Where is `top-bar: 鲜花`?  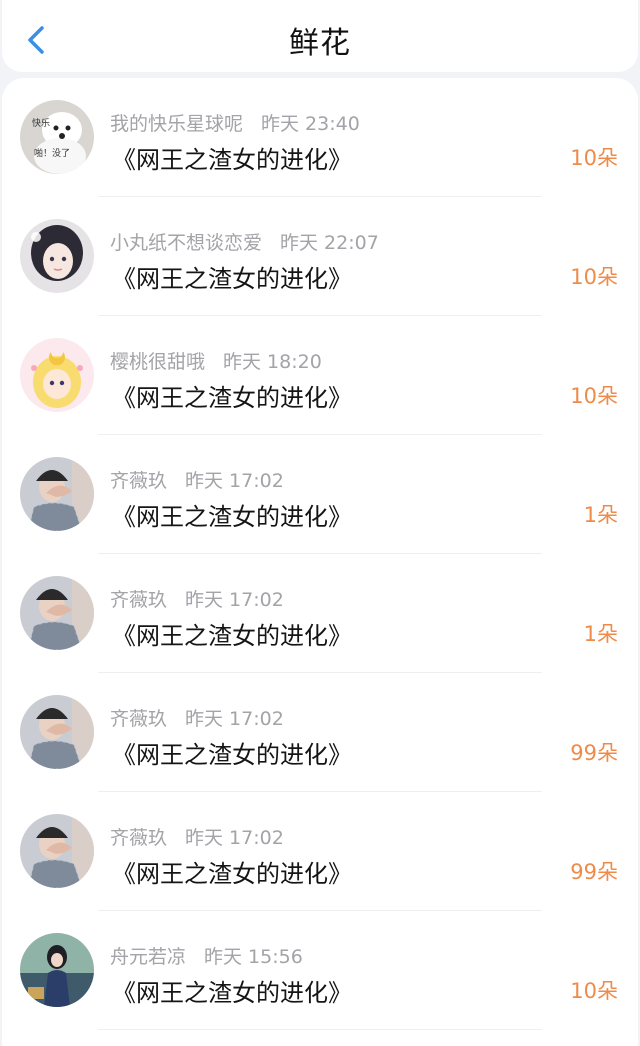
top-bar: 鲜花 is located at coordinates (320, 36).